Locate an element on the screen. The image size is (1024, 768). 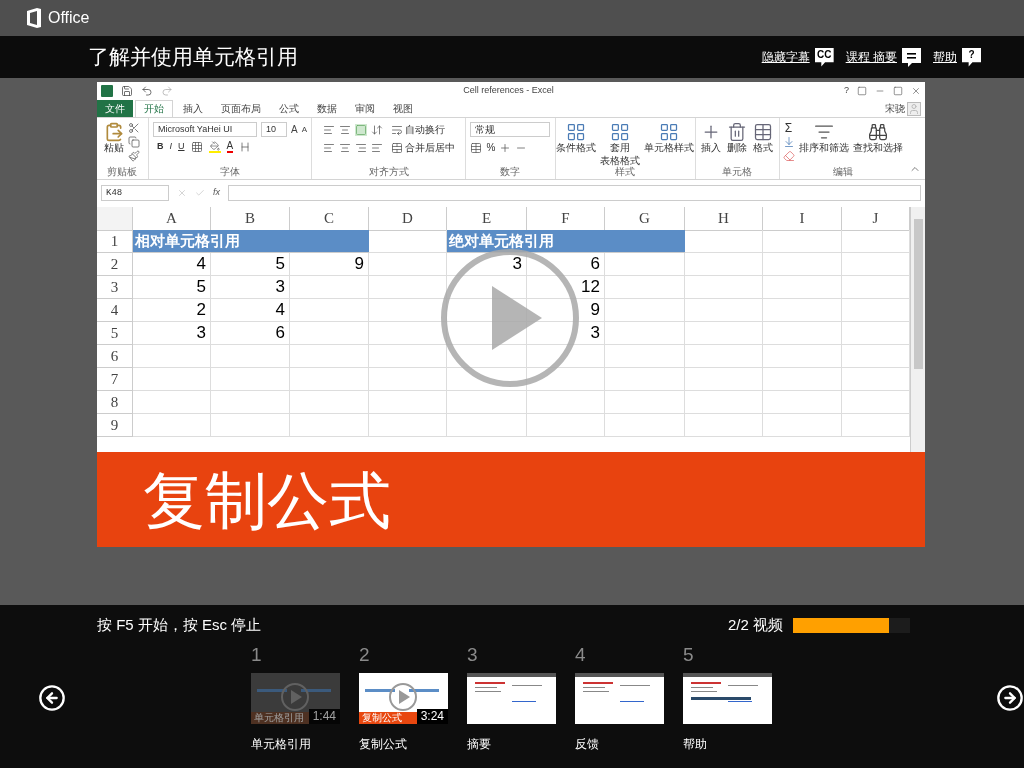
ribbon-tab: 插入 is located at coordinates (193, 108).